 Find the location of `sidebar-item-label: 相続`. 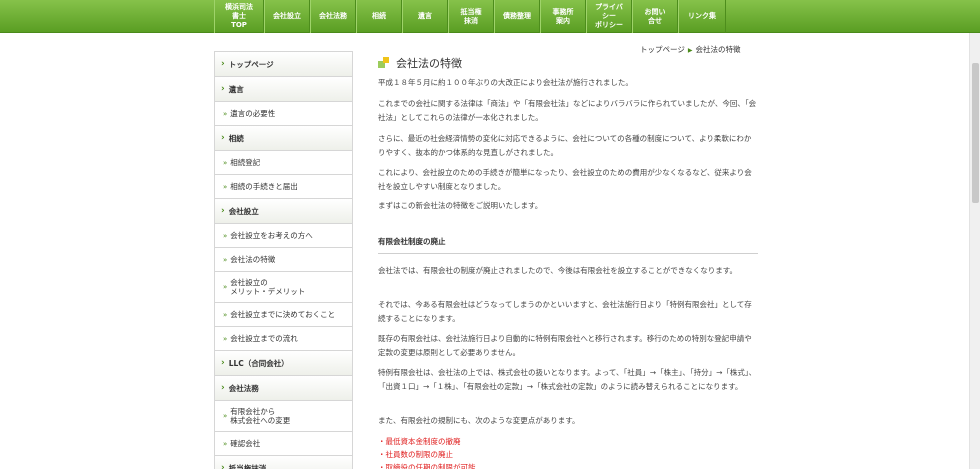

sidebar-item-label: 相続 is located at coordinates (236, 138).